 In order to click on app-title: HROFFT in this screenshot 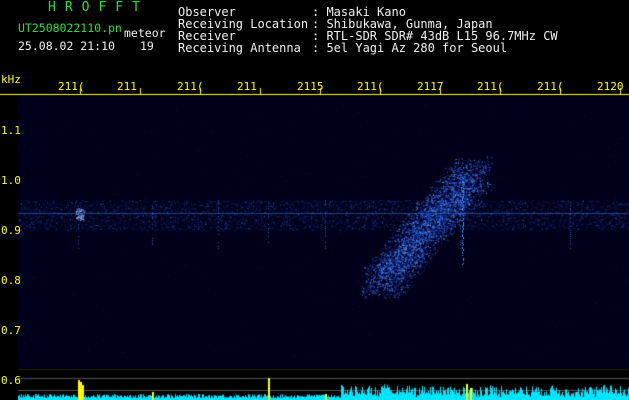, I will do `click(98, 7)`.